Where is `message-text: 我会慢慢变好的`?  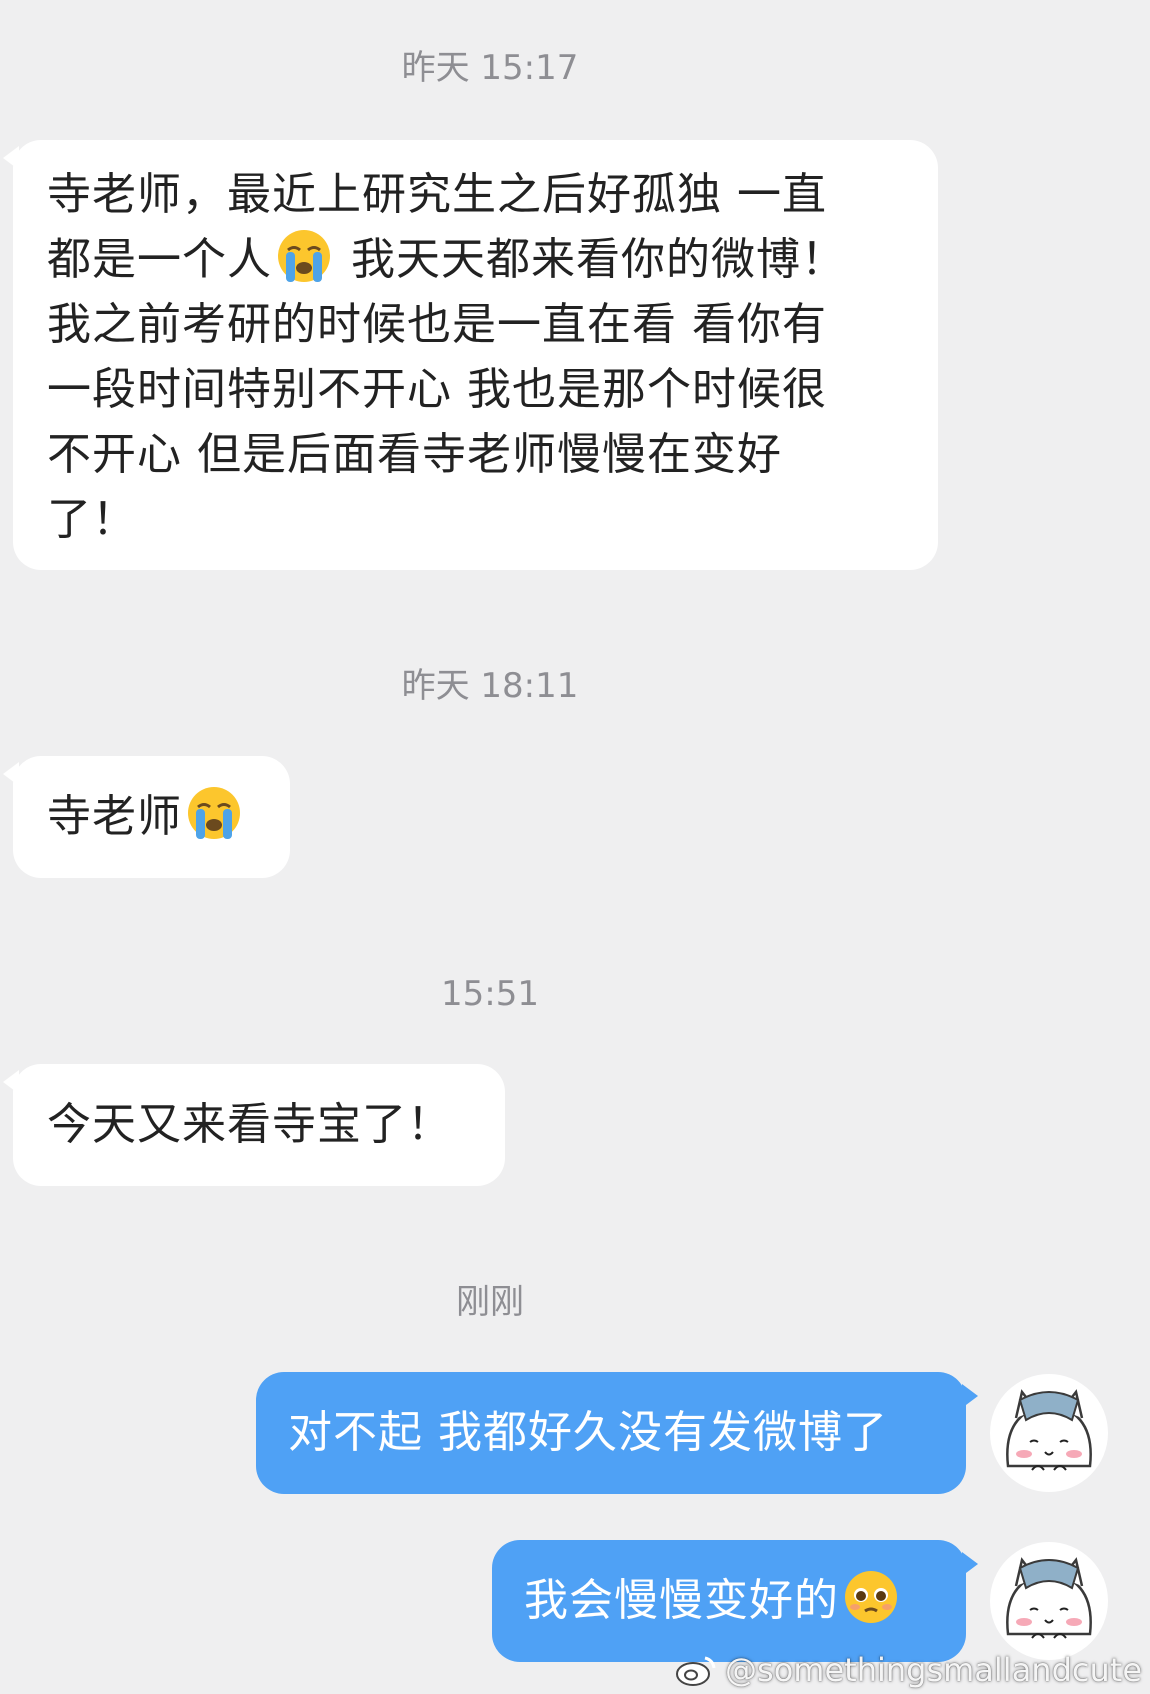 message-text: 我会慢慢变好的 is located at coordinates (681, 1600).